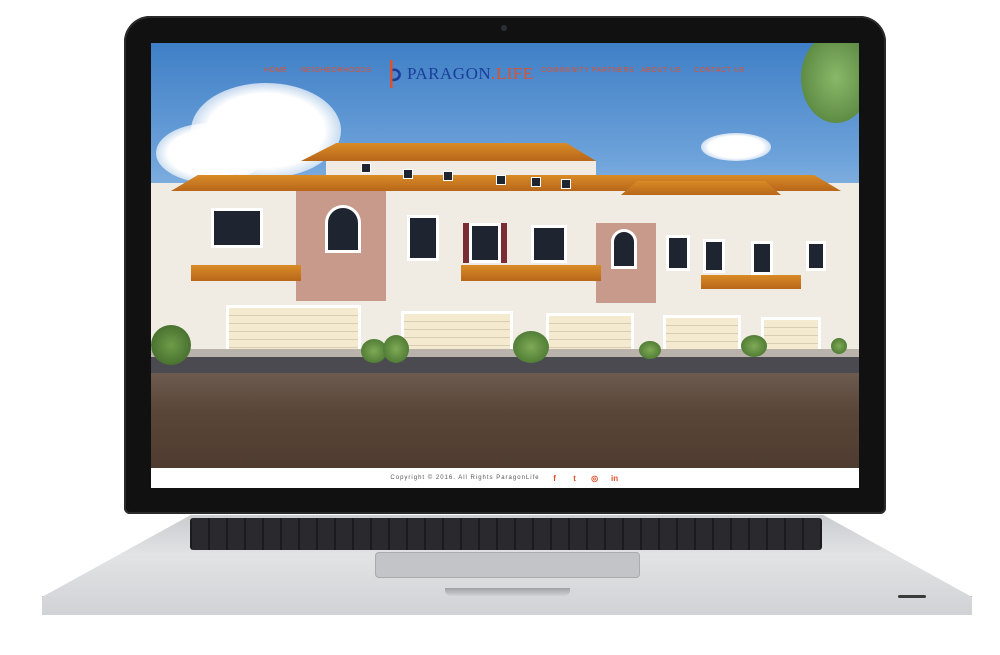  What do you see at coordinates (505, 420) in the screenshot?
I see `mulch-ground` at bounding box center [505, 420].